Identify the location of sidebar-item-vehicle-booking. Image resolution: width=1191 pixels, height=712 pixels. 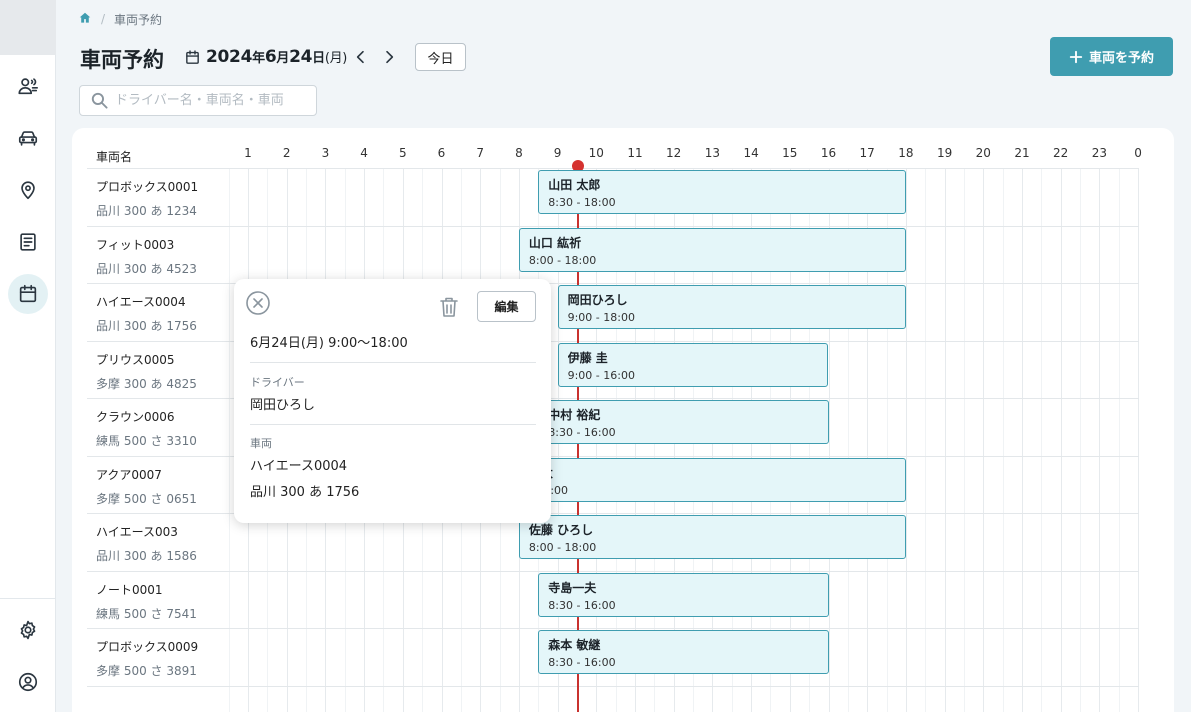
(28, 294).